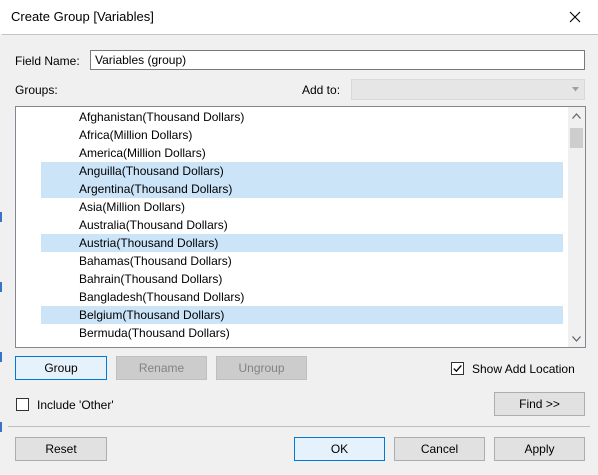 Image resolution: width=598 pixels, height=475 pixels. I want to click on include-other-label: Include 'Other', so click(75, 405).